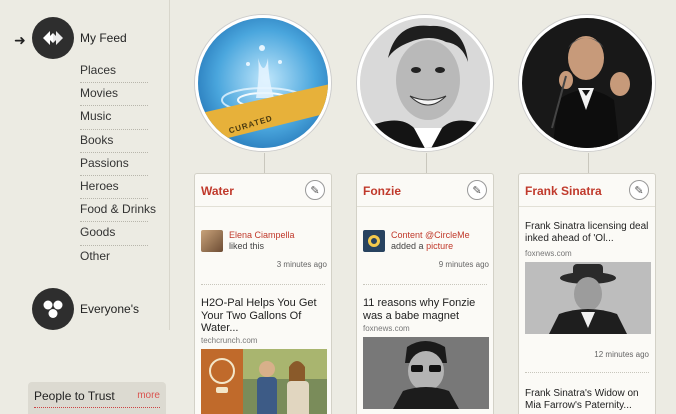 The width and height of the screenshot is (676, 414). I want to click on everyones-icon, so click(53, 309).